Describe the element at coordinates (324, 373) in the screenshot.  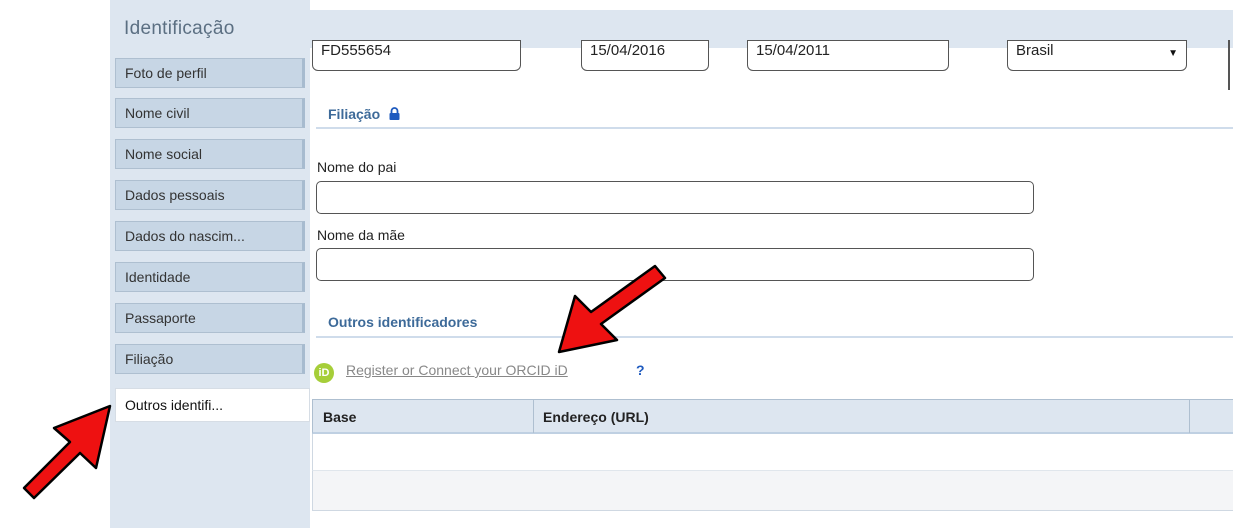
I see `orcid-icon: iD` at that location.